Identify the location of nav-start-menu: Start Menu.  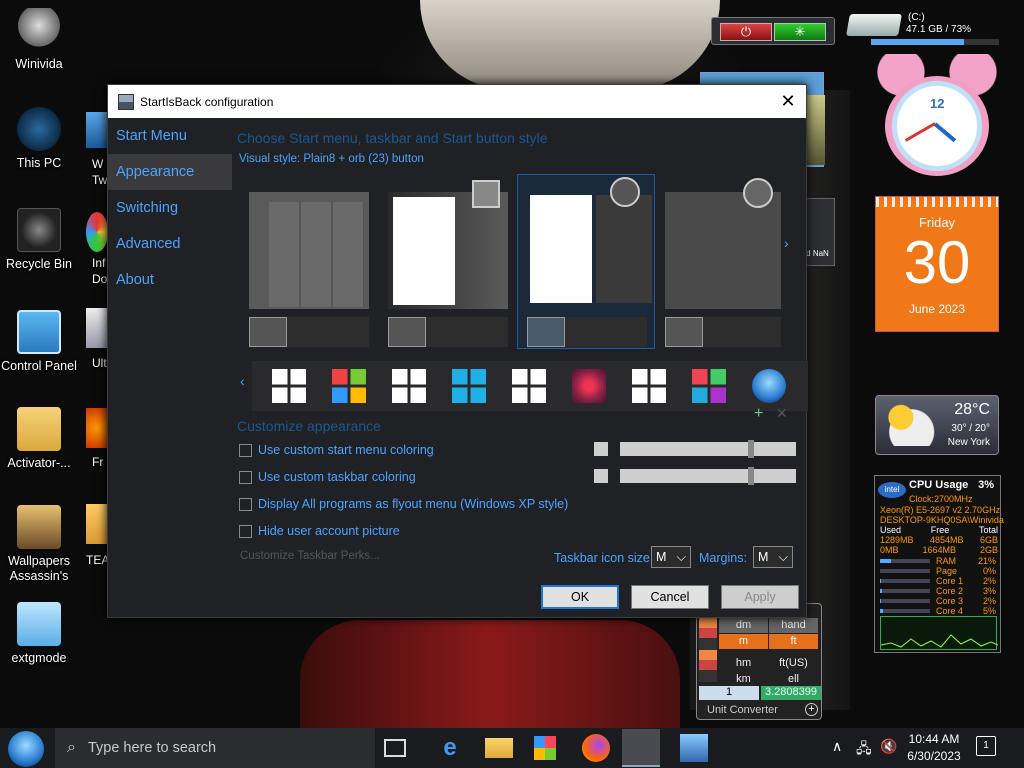
(170, 136).